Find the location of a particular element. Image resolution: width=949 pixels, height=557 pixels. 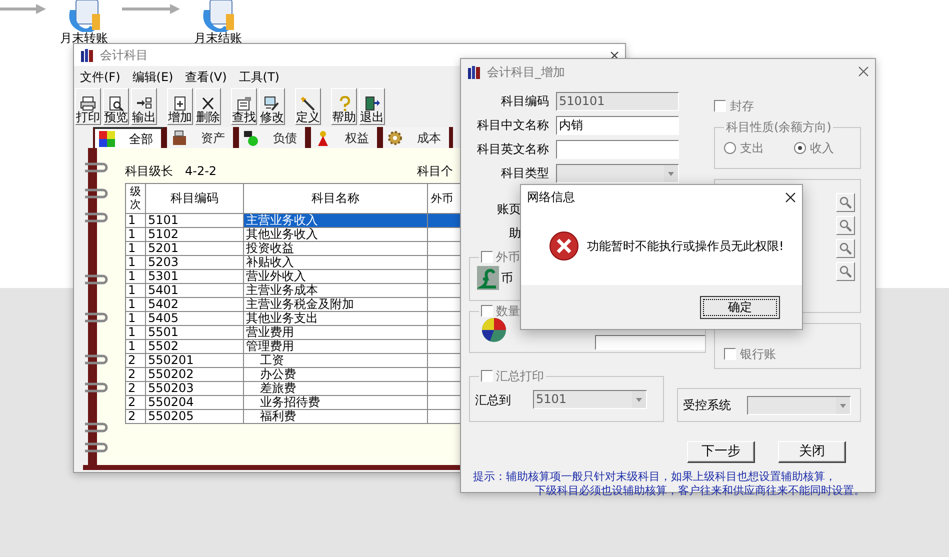

toolbar-button: 打印 is located at coordinates (88, 106).